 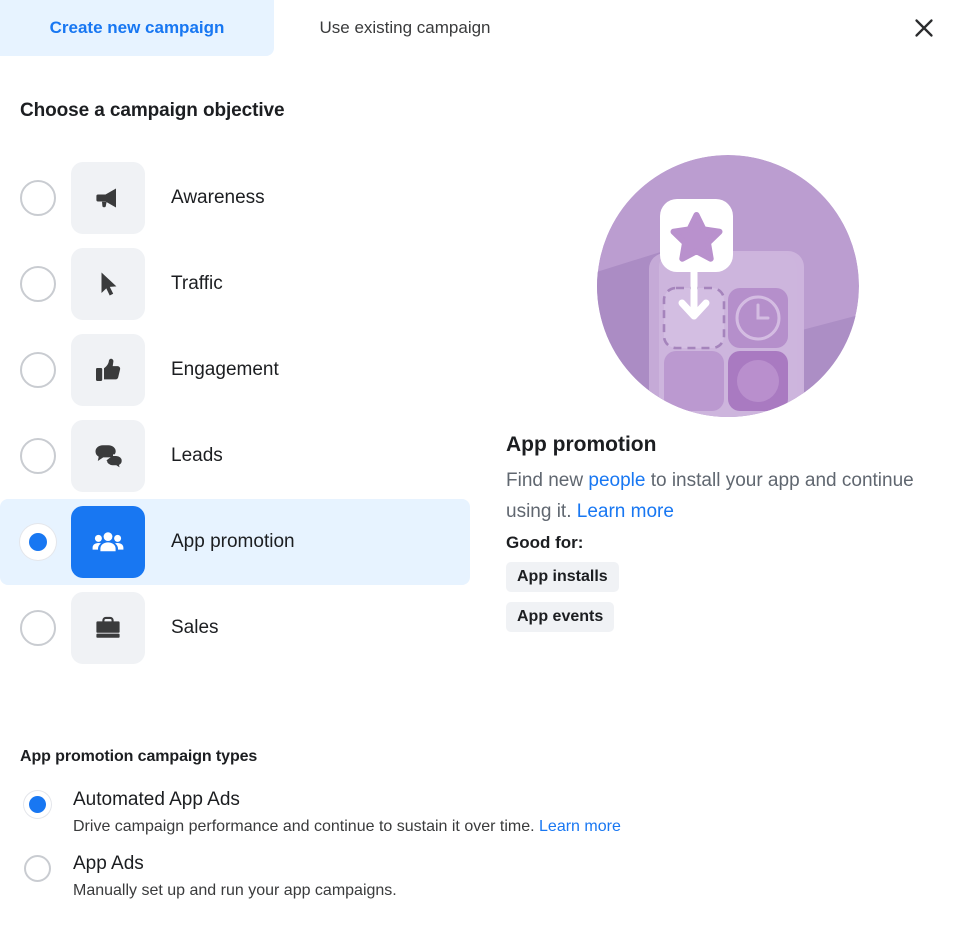 I want to click on radio-app-ads, so click(x=37, y=868).